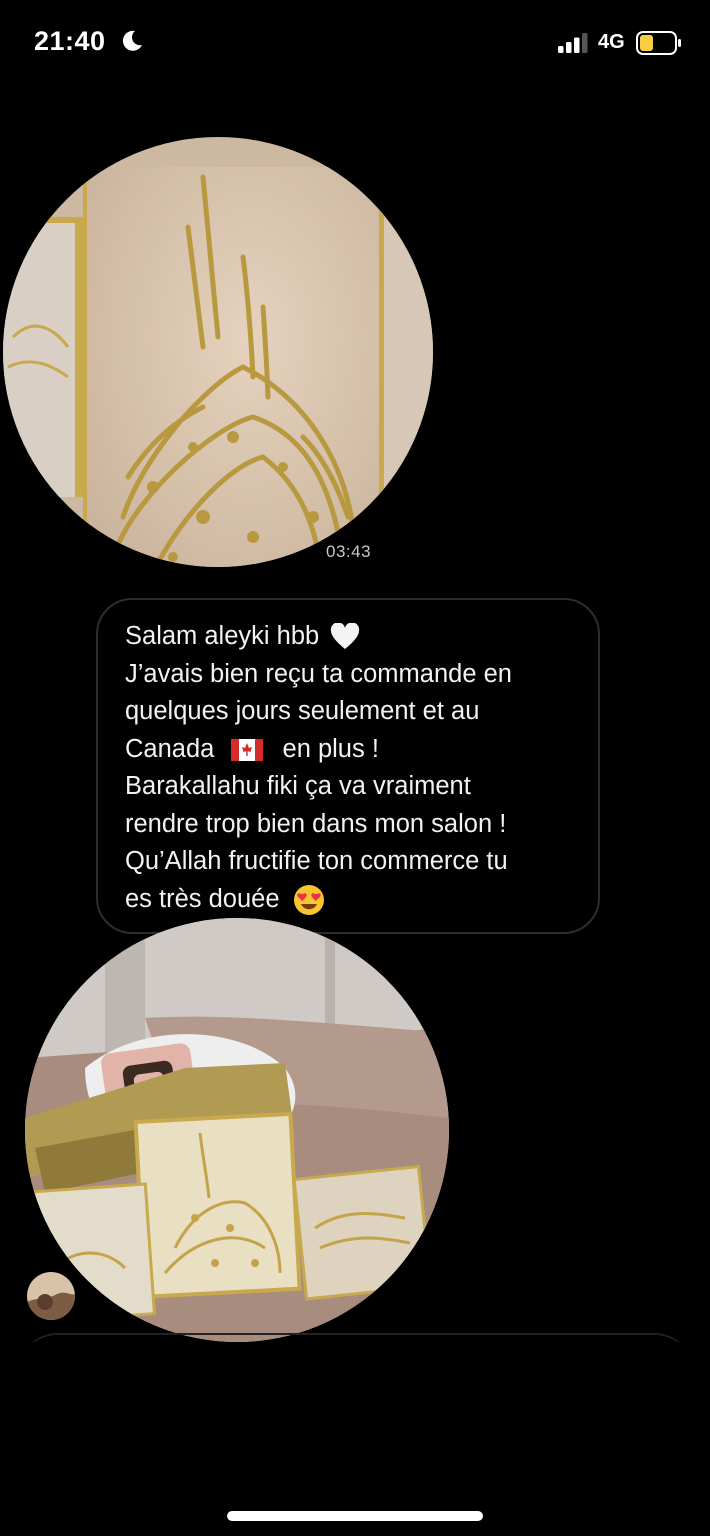 The image size is (710, 1536). I want to click on message-line: J’avais bien reçu ta commande en, so click(318, 673).